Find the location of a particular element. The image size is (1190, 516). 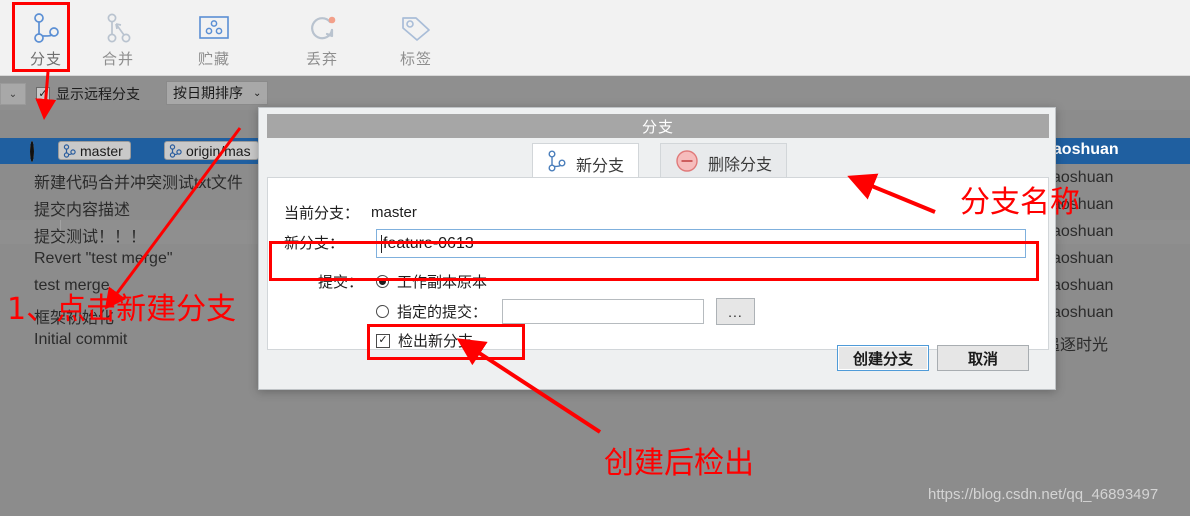

new-branch-input-value: feature-0613 is located at coordinates (428, 243).